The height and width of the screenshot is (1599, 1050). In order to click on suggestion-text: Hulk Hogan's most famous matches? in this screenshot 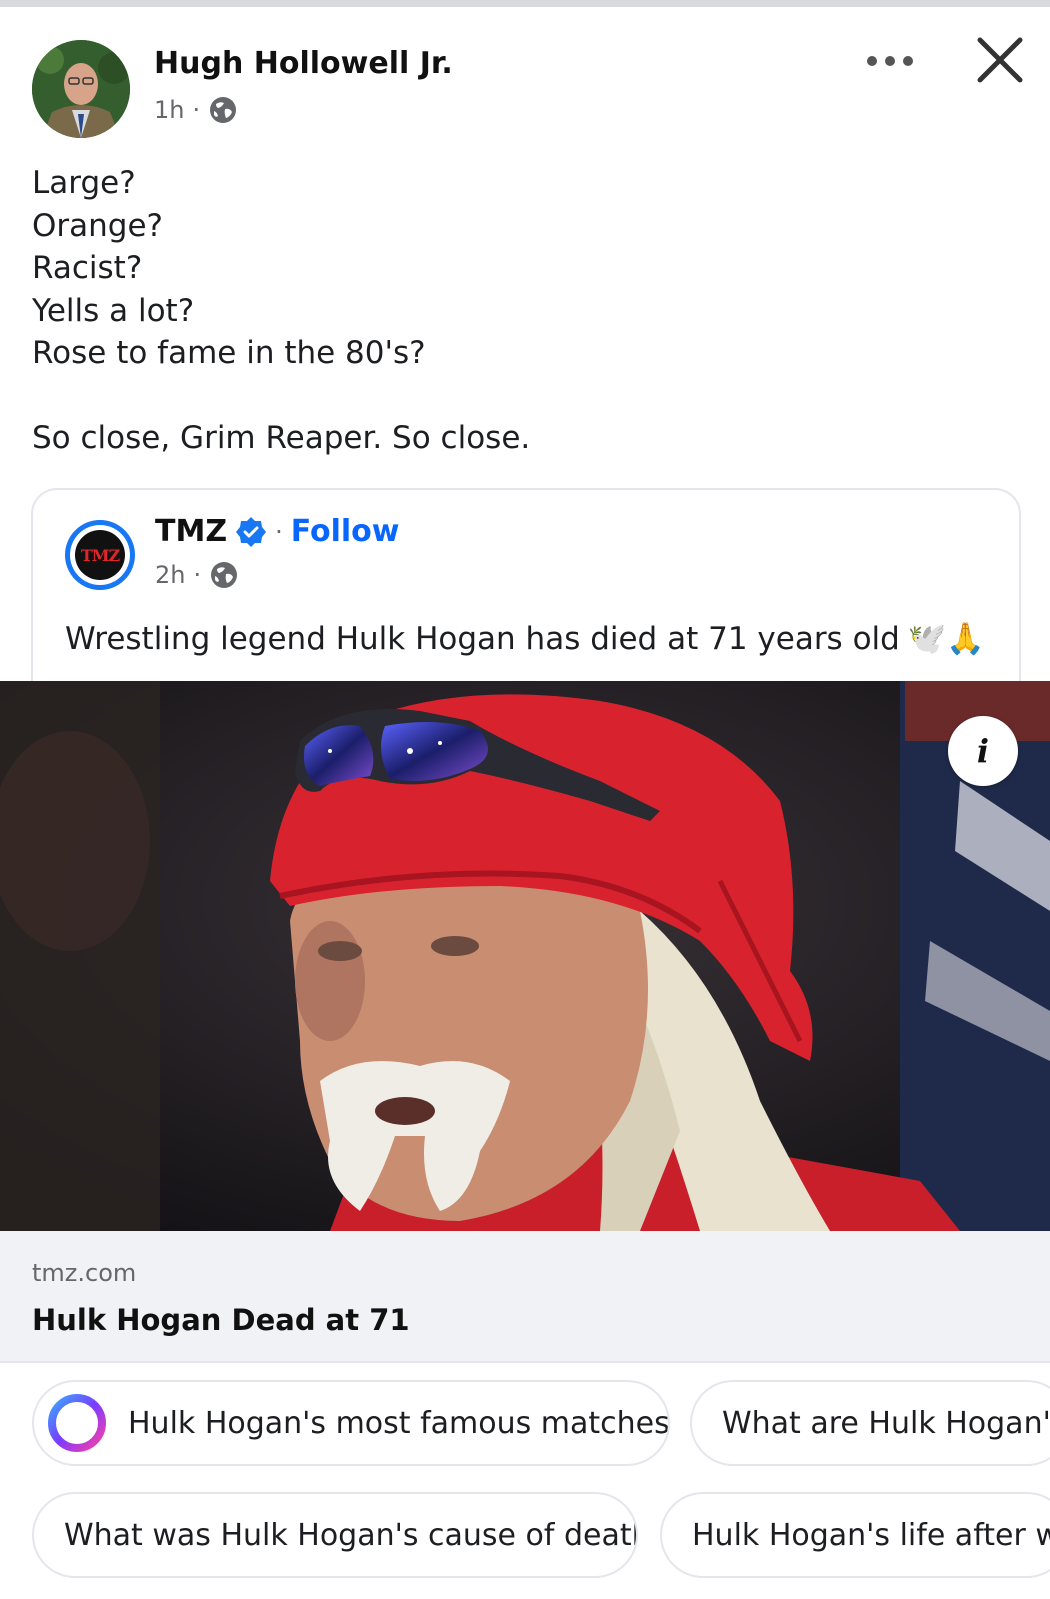, I will do `click(399, 1423)`.